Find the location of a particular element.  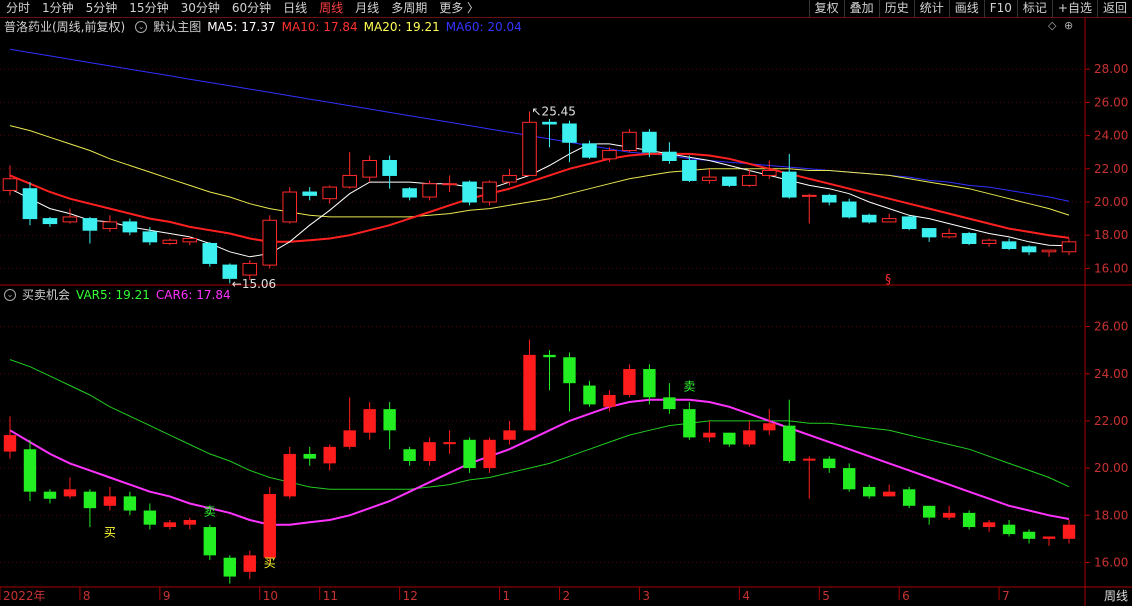

high-annotation: ↖25.45 is located at coordinates (554, 112).